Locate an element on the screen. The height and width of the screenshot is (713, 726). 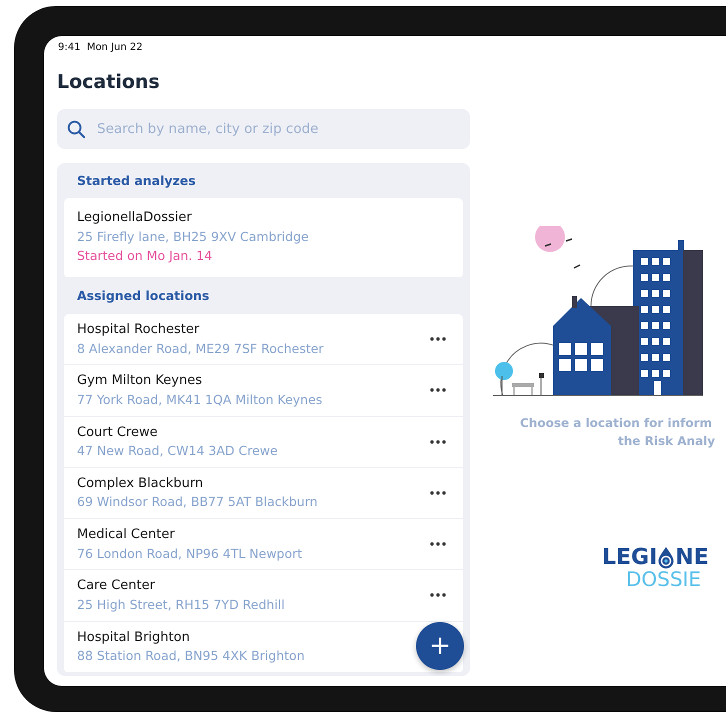
logo-subtext: DOSSIE is located at coordinates (663, 579).